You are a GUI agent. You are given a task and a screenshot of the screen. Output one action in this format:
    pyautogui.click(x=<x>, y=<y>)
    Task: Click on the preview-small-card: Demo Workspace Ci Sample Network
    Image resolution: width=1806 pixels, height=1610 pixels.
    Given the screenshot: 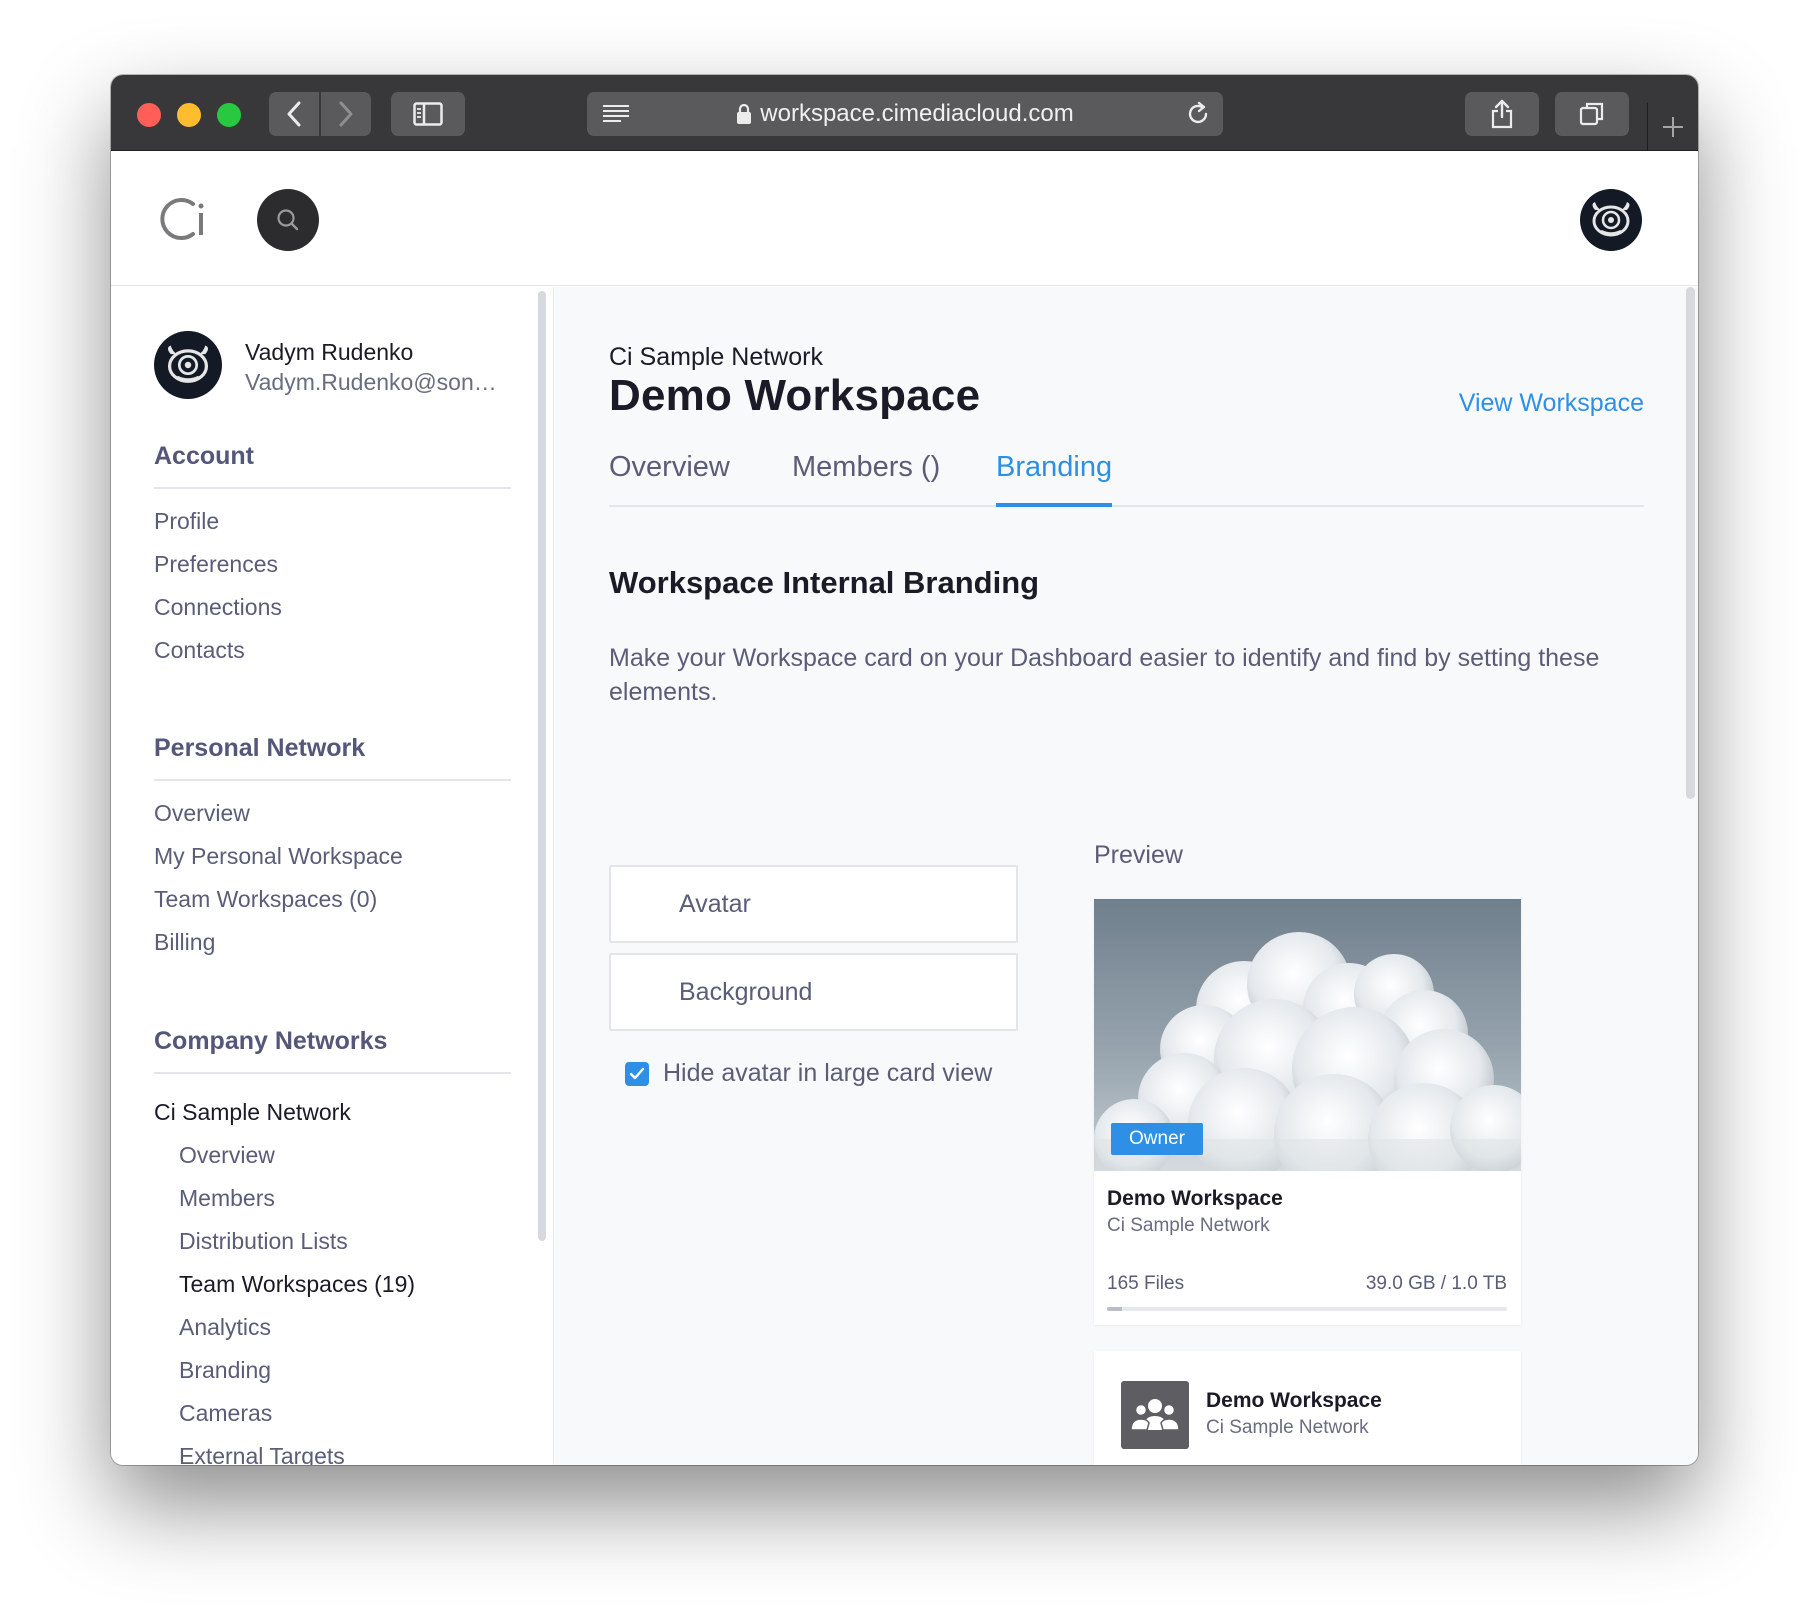 What is the action you would take?
    pyautogui.click(x=1307, y=1408)
    